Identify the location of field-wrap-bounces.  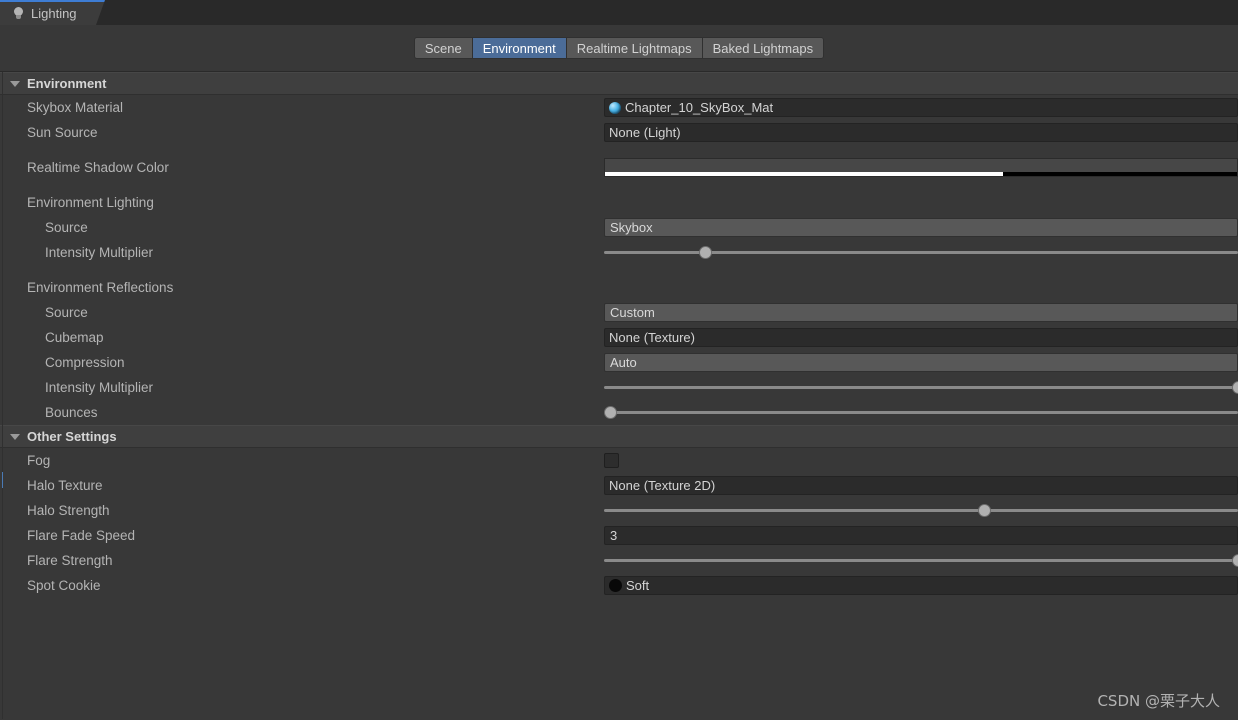
(921, 412).